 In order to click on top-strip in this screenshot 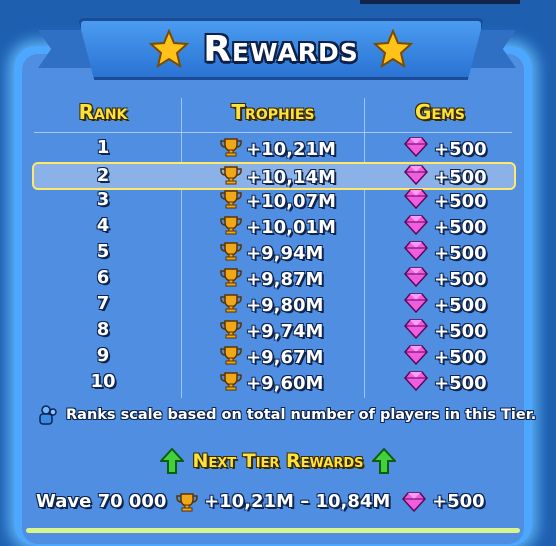, I will do `click(440, 2)`.